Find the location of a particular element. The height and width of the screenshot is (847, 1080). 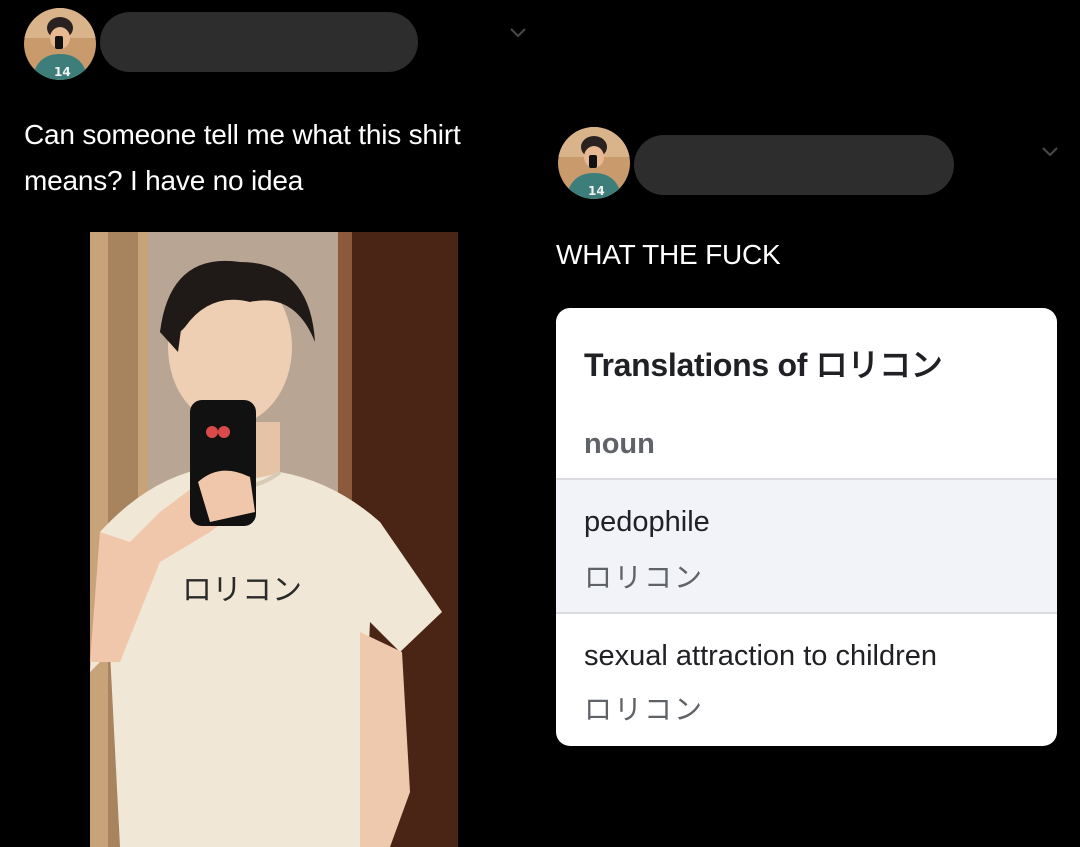

card-title: Translations of ロリコン is located at coordinates (763, 365).